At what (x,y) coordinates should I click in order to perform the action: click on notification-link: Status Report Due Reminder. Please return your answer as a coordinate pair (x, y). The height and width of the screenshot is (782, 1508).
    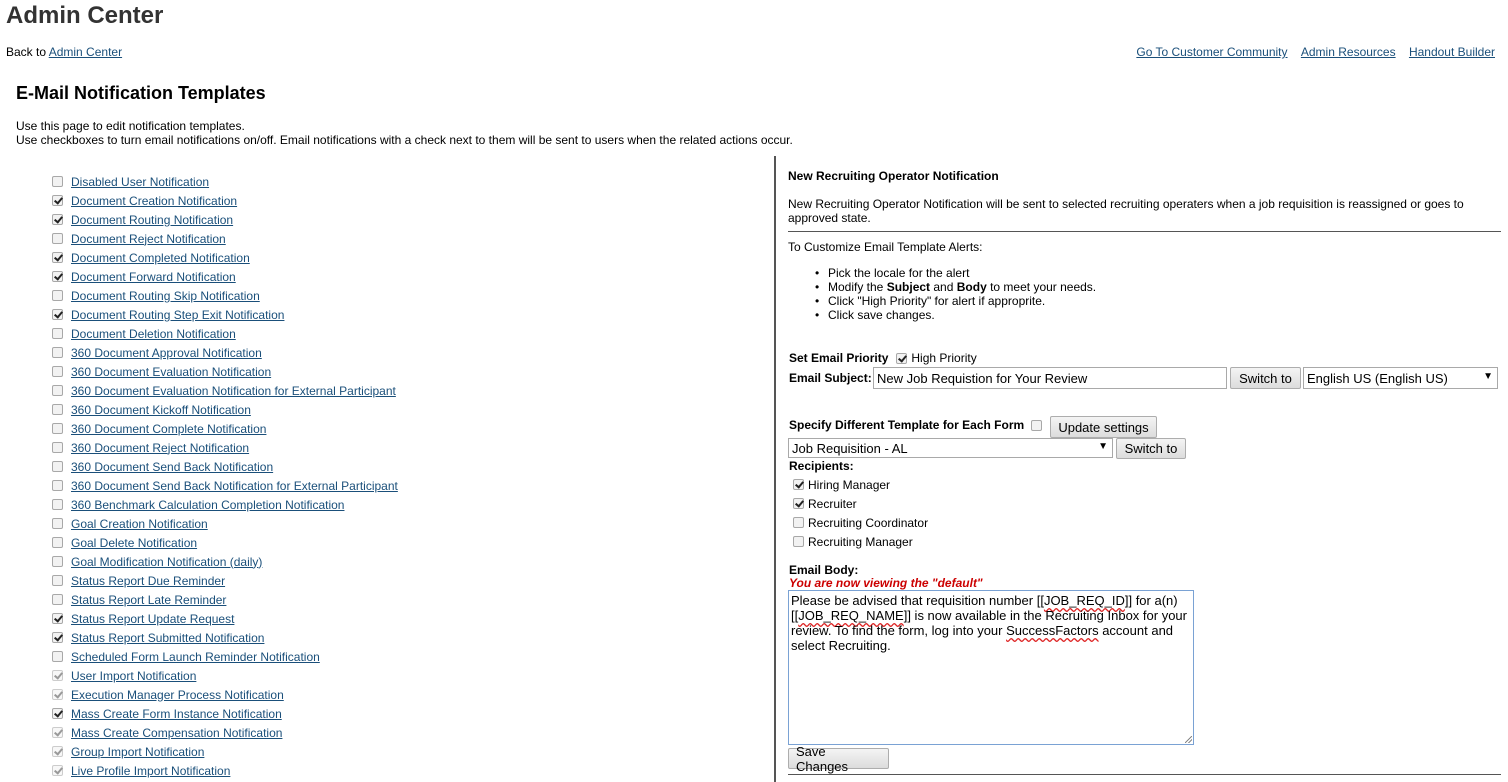
    Looking at the image, I should click on (148, 581).